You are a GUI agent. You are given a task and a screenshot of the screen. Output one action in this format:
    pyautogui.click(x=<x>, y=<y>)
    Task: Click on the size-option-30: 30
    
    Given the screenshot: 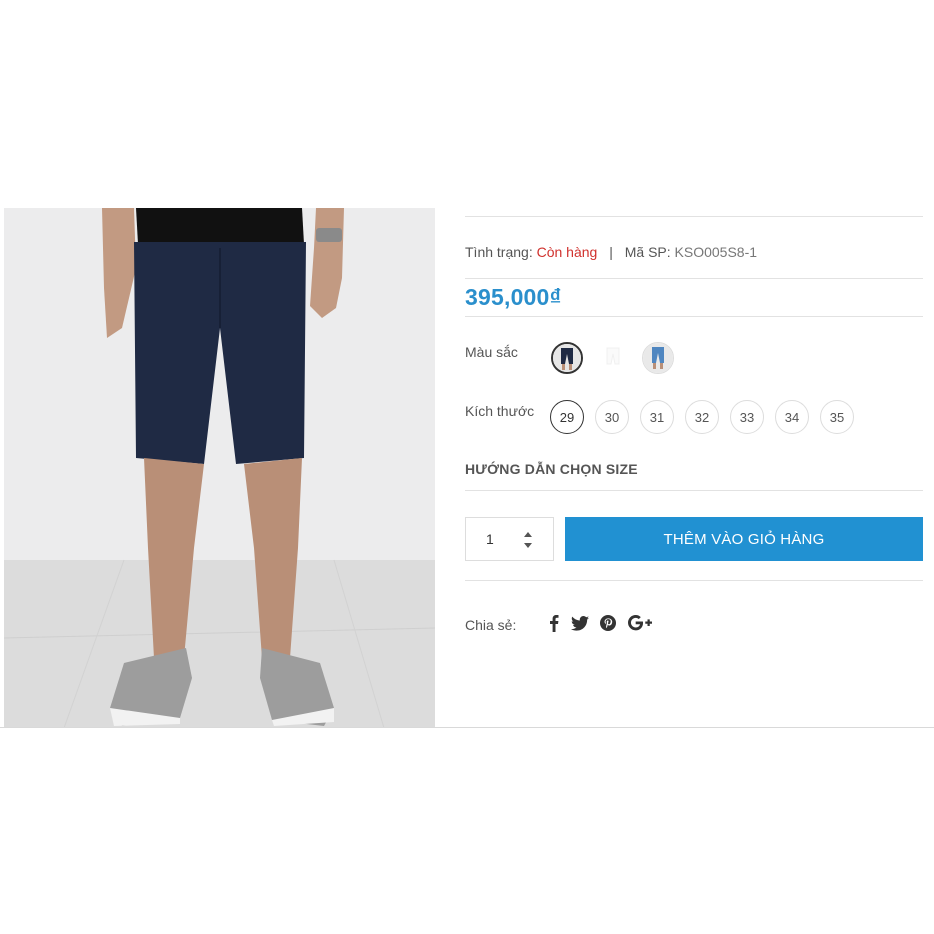 What is the action you would take?
    pyautogui.click(x=612, y=417)
    